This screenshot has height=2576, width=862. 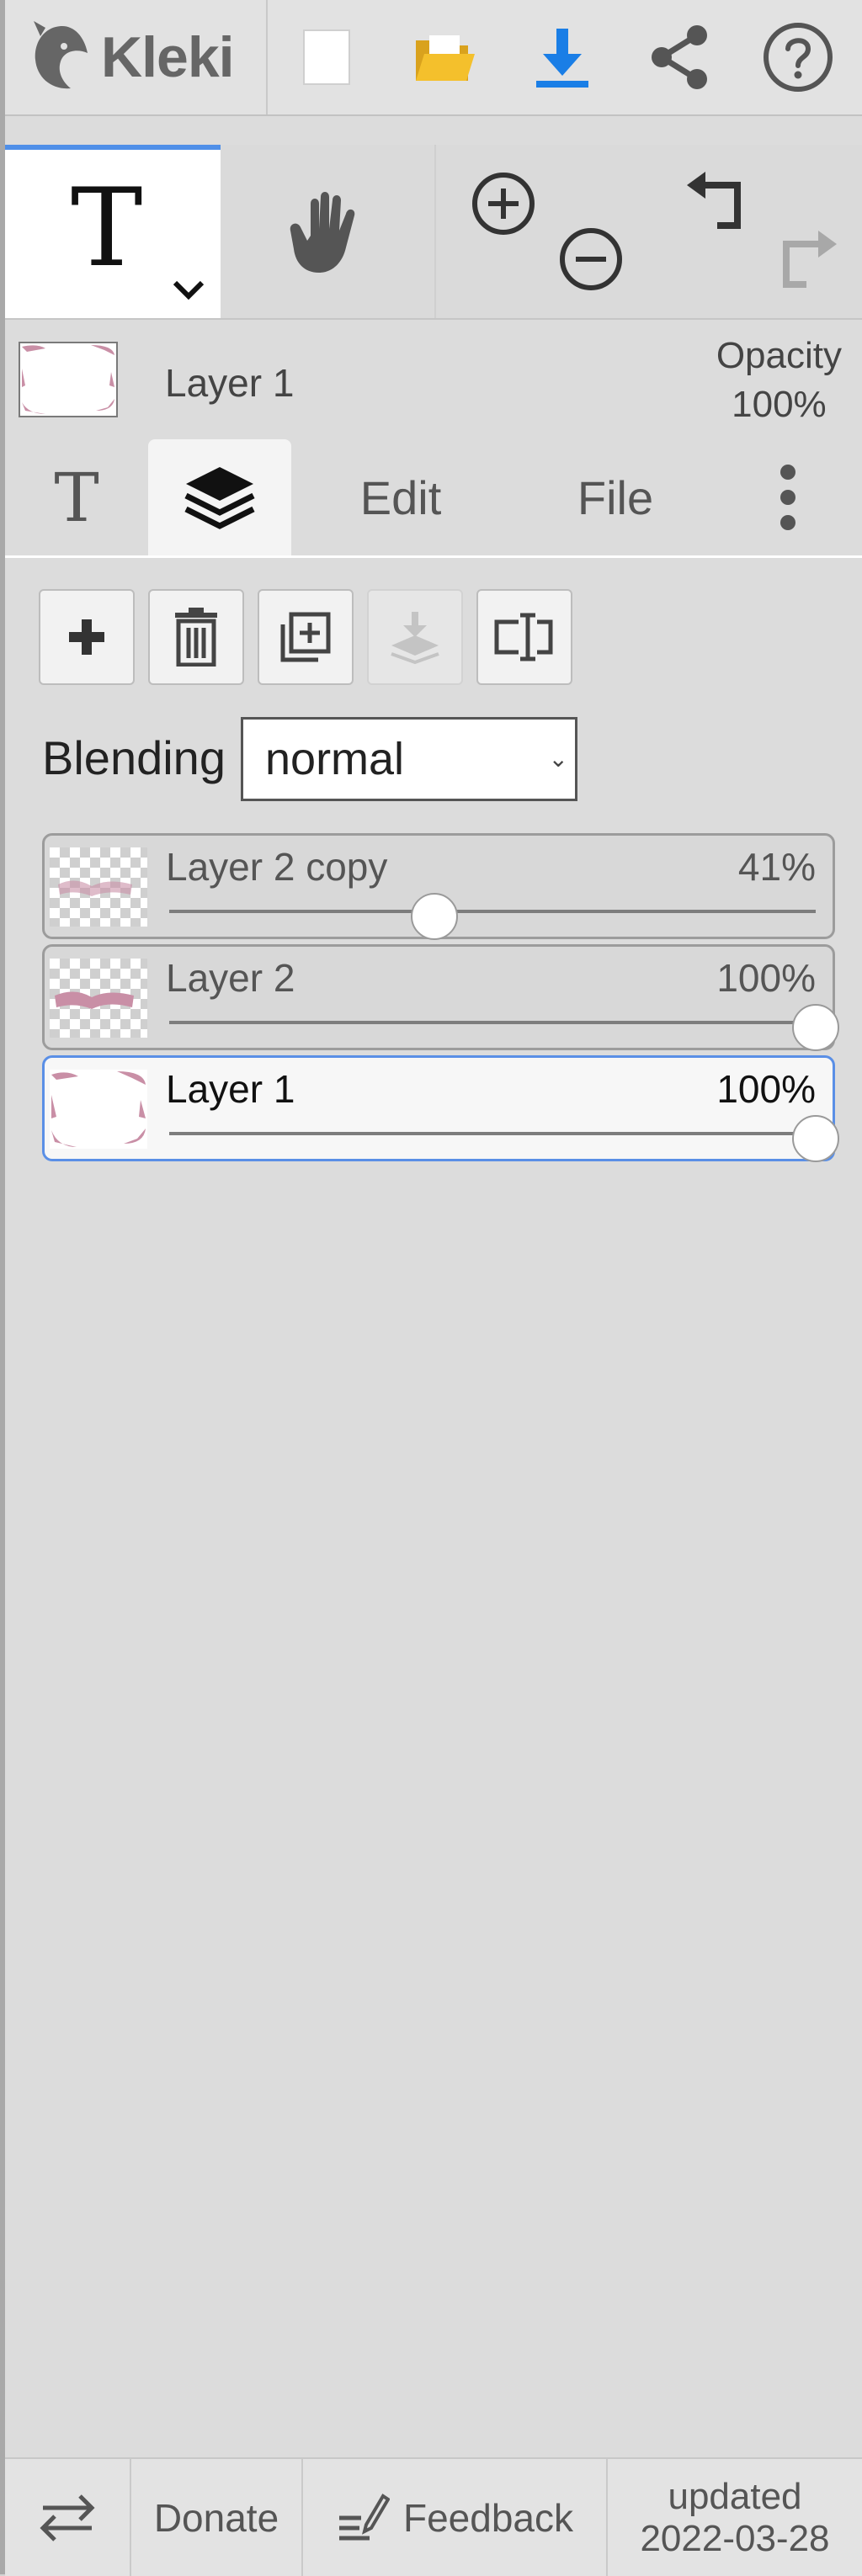 What do you see at coordinates (544, 231) in the screenshot?
I see `zoom-controls` at bounding box center [544, 231].